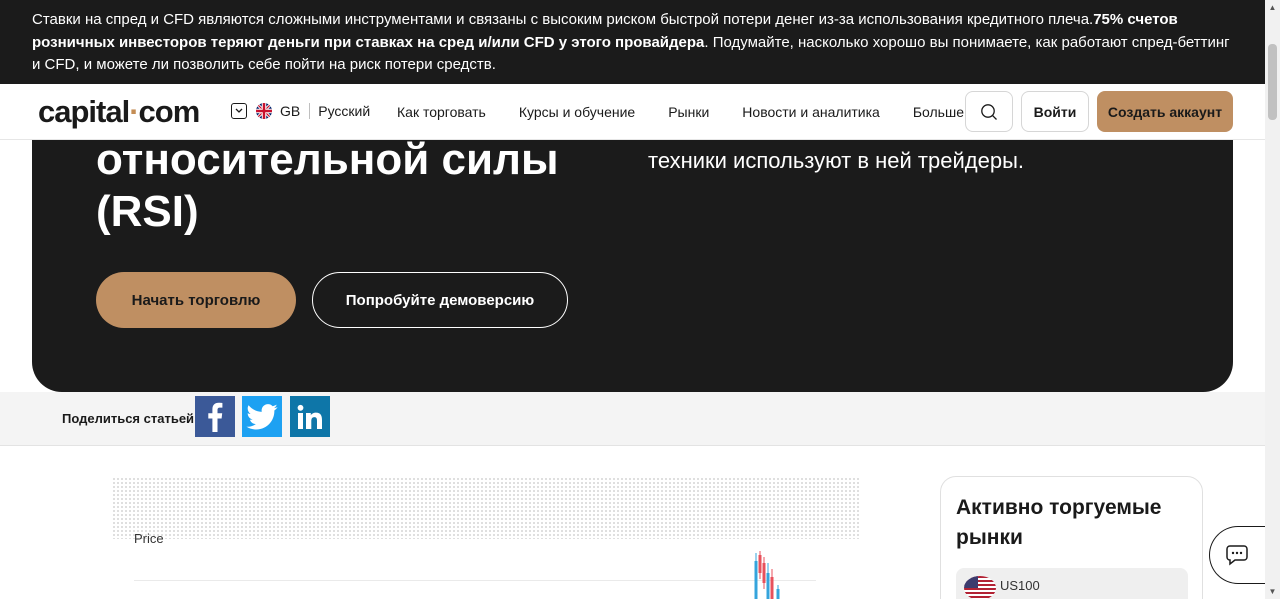 The height and width of the screenshot is (599, 1280). What do you see at coordinates (264, 111) in the screenshot?
I see `uk-flag-icon` at bounding box center [264, 111].